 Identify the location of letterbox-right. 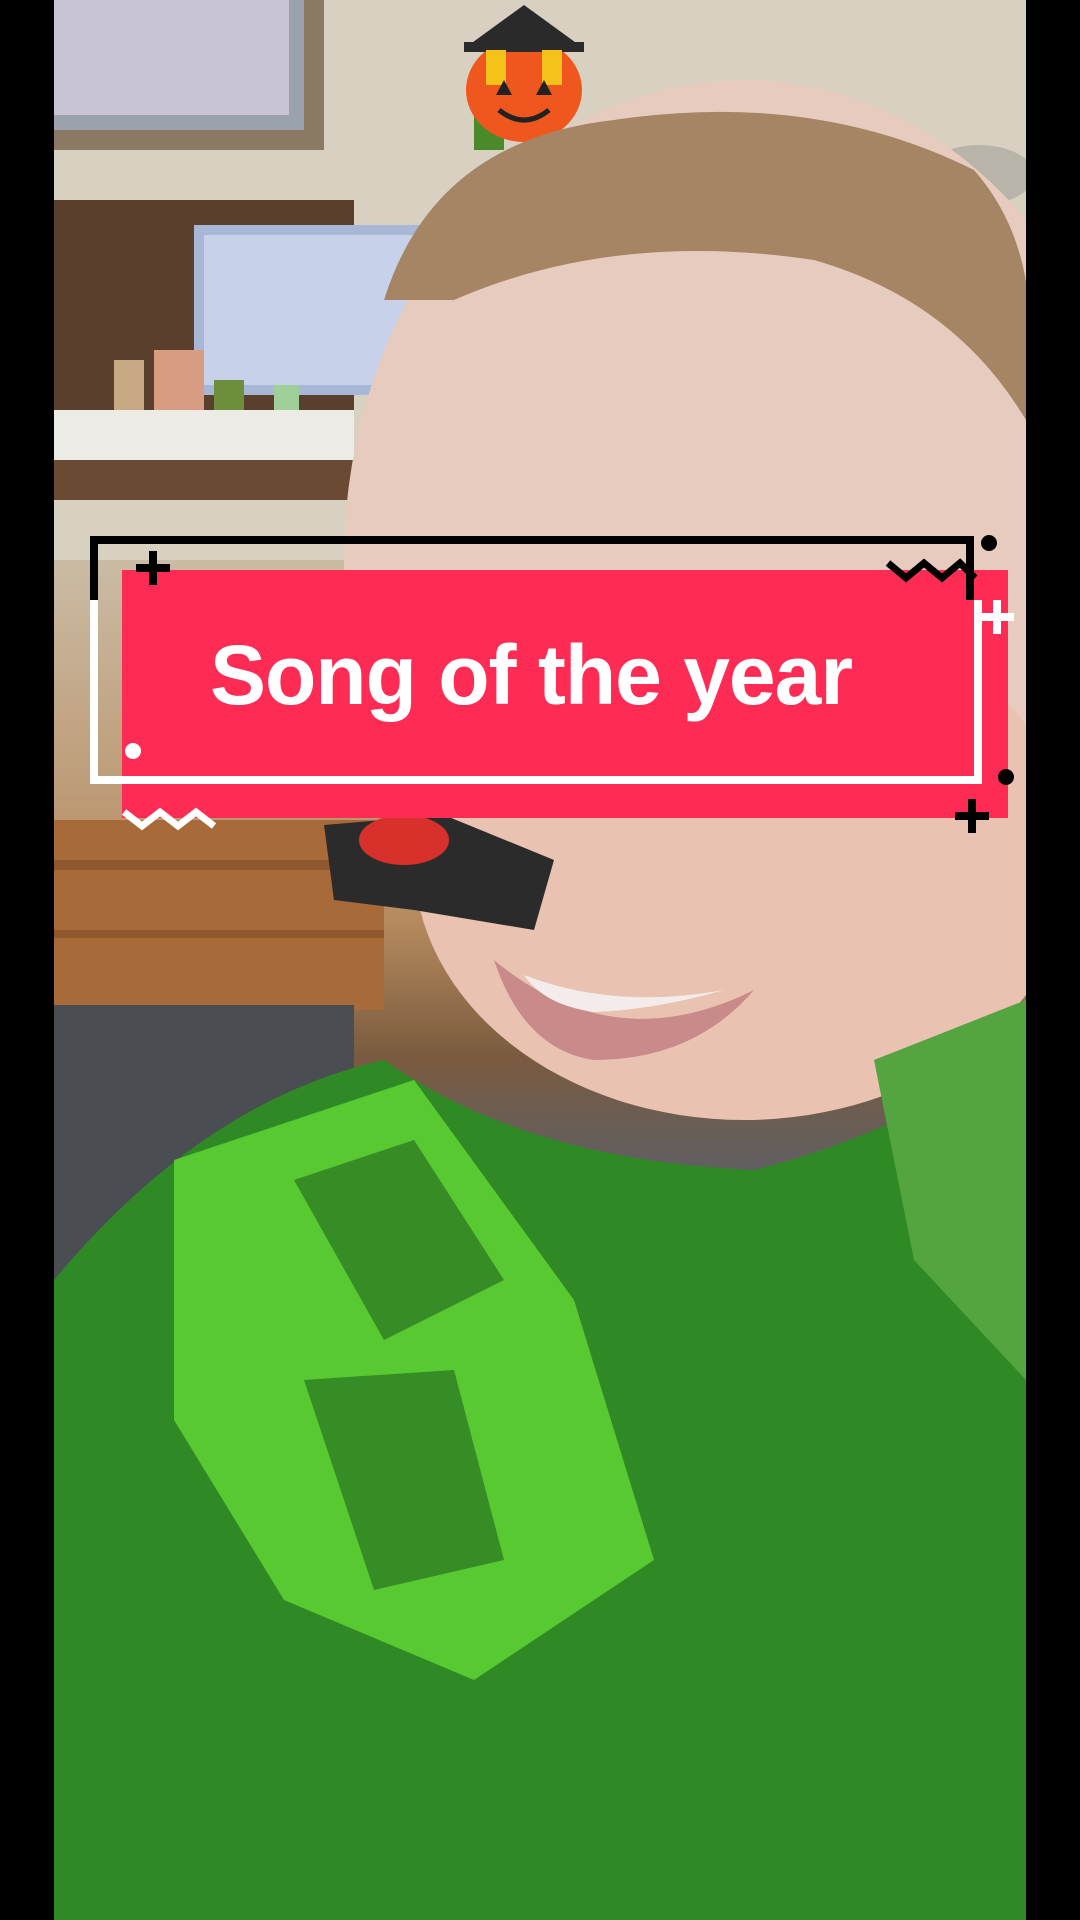
(1053, 960).